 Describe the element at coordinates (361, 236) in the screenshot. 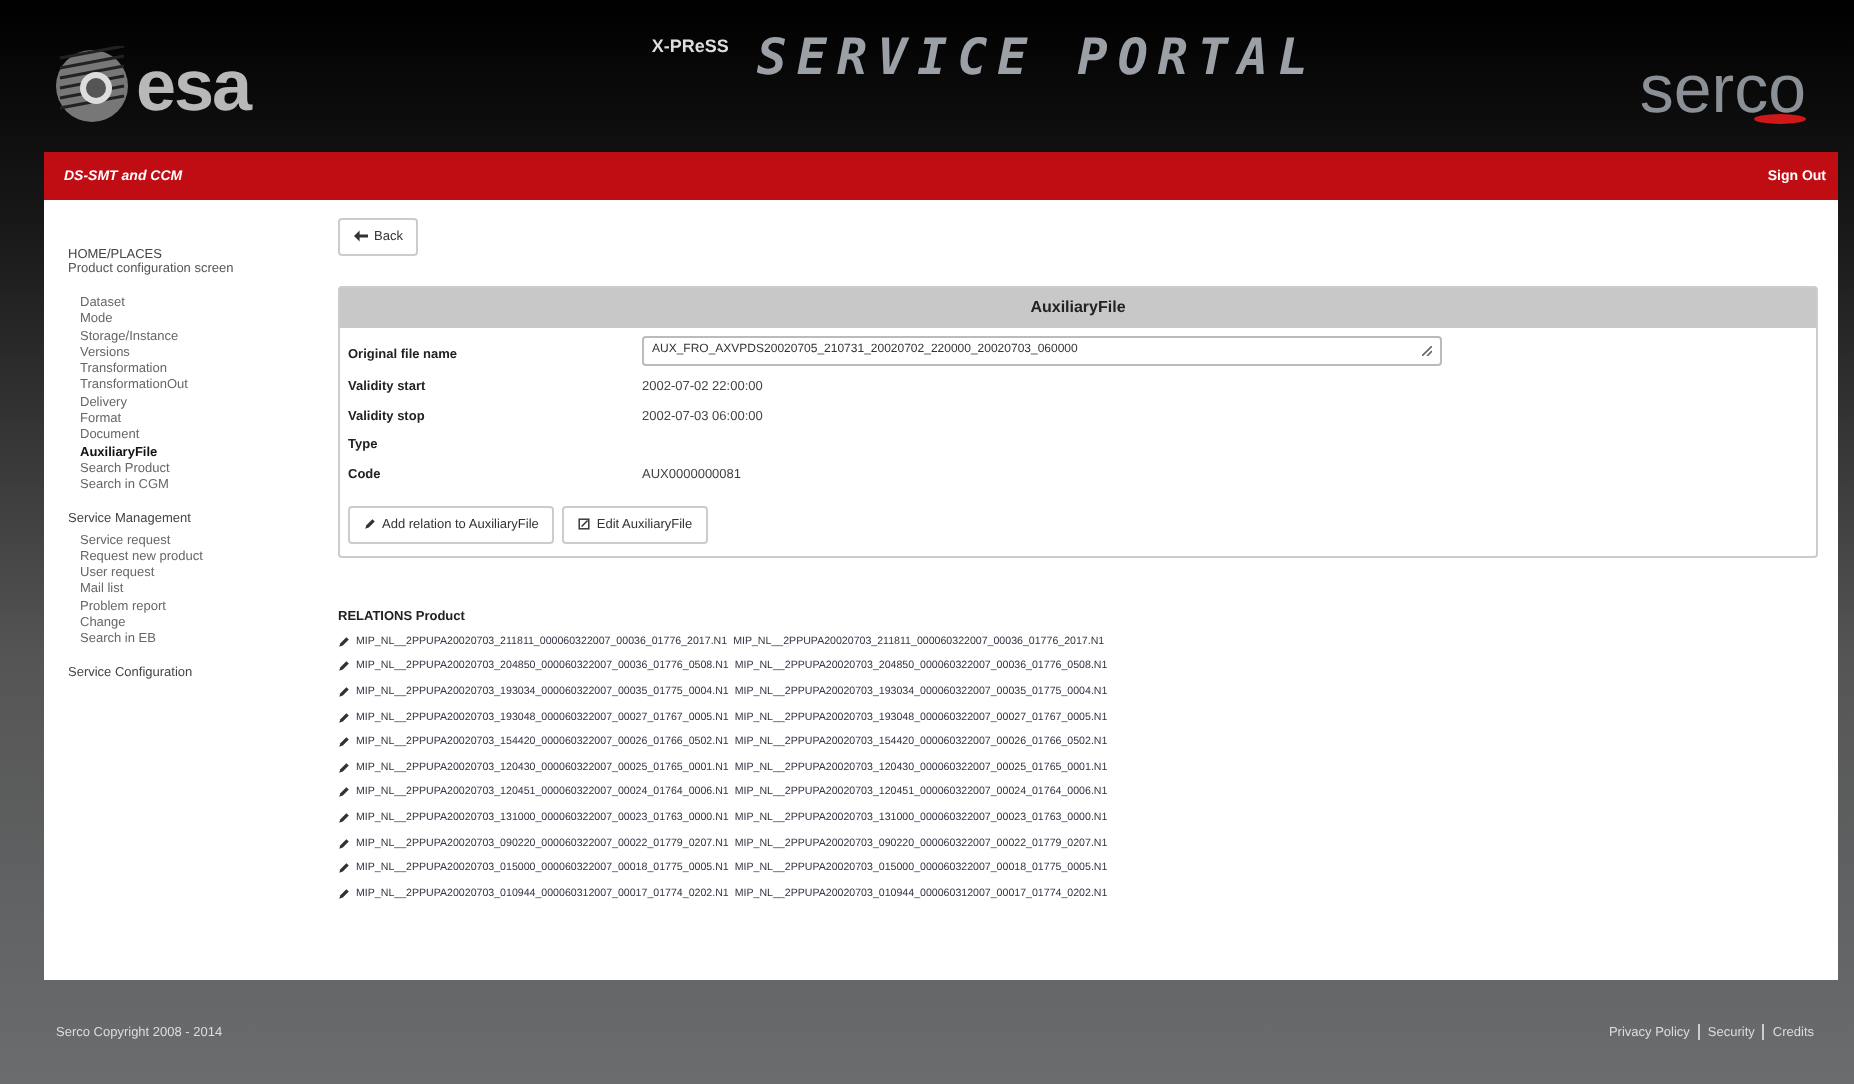

I see `arrow-left-icon` at that location.